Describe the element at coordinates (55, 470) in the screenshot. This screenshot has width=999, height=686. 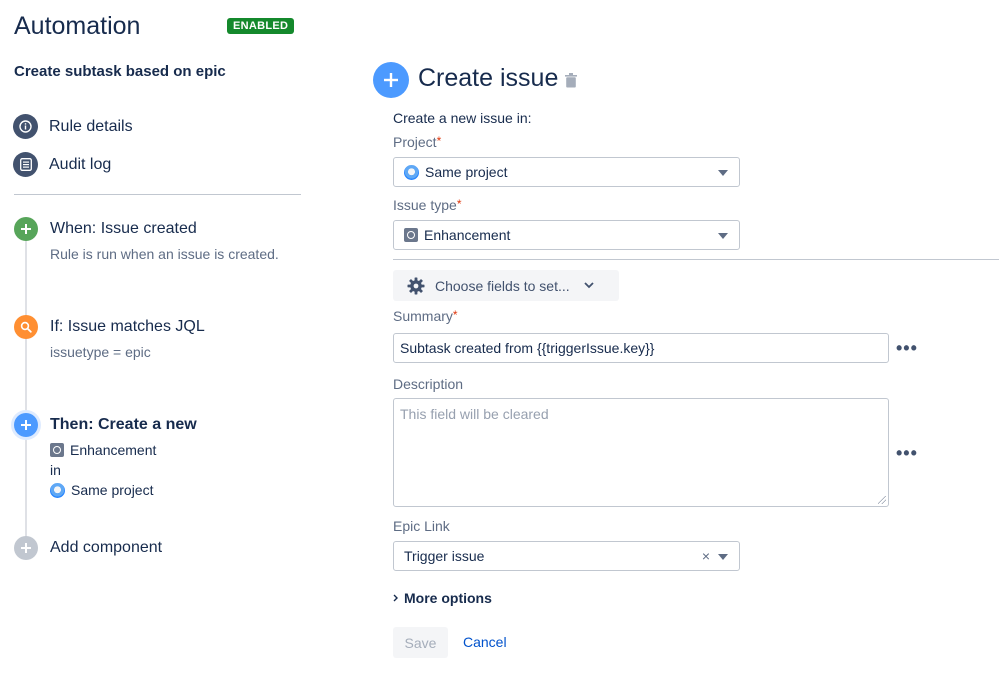
I see `action-in: in` at that location.